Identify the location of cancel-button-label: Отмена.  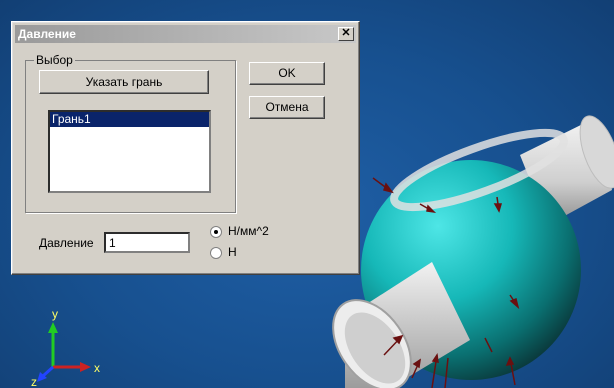
(287, 107).